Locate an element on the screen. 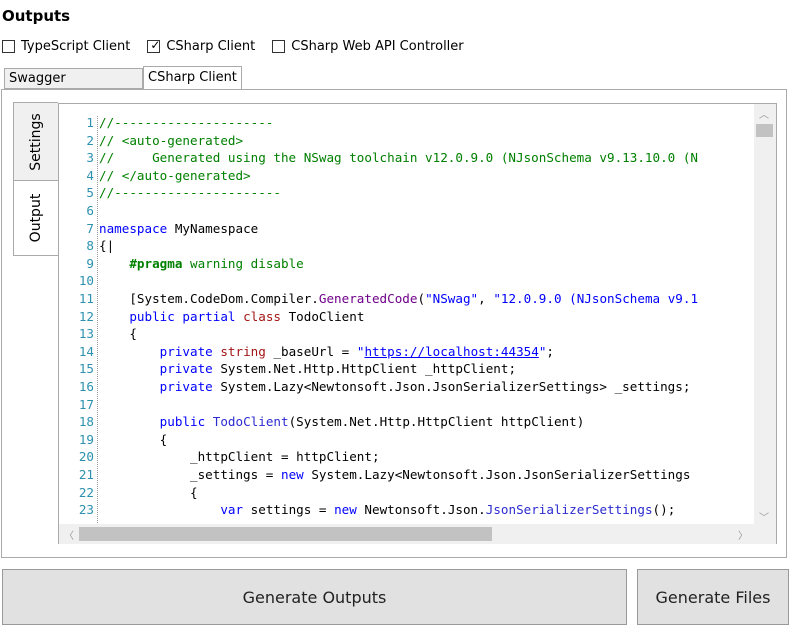 This screenshot has width=794, height=634. code-token: // <auto-generated> is located at coordinates (171, 140).